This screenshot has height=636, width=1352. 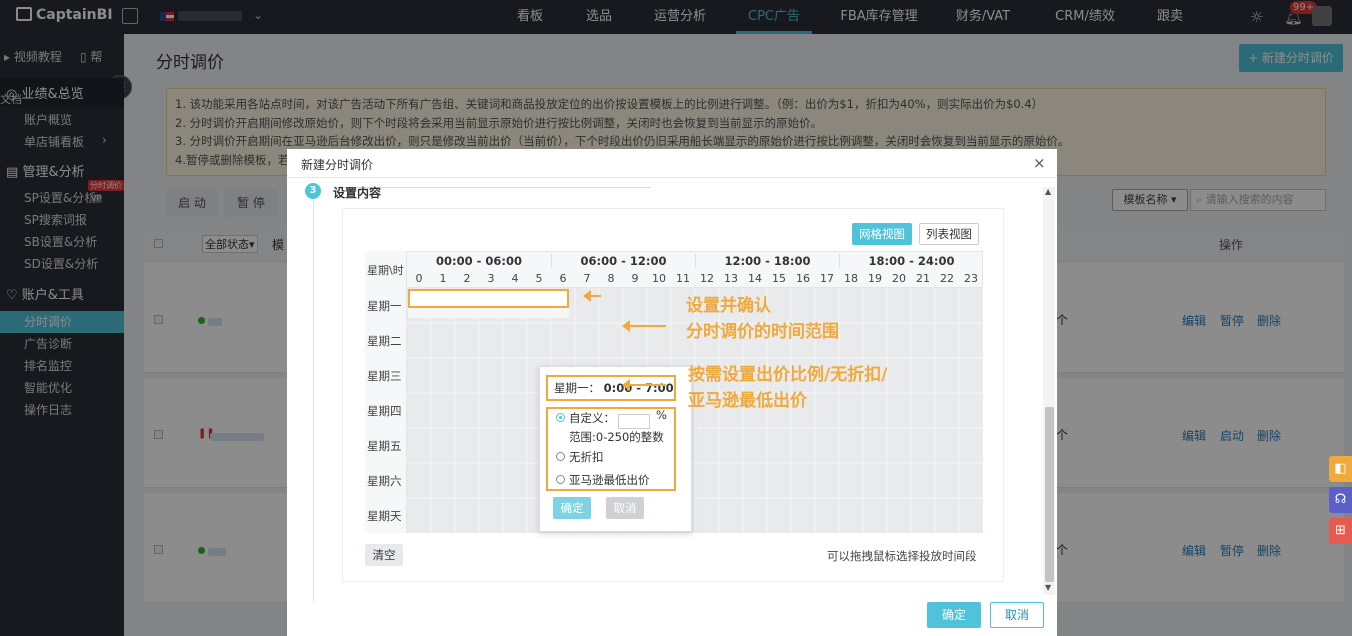 I want to click on day-label: 星期天, so click(x=384, y=516).